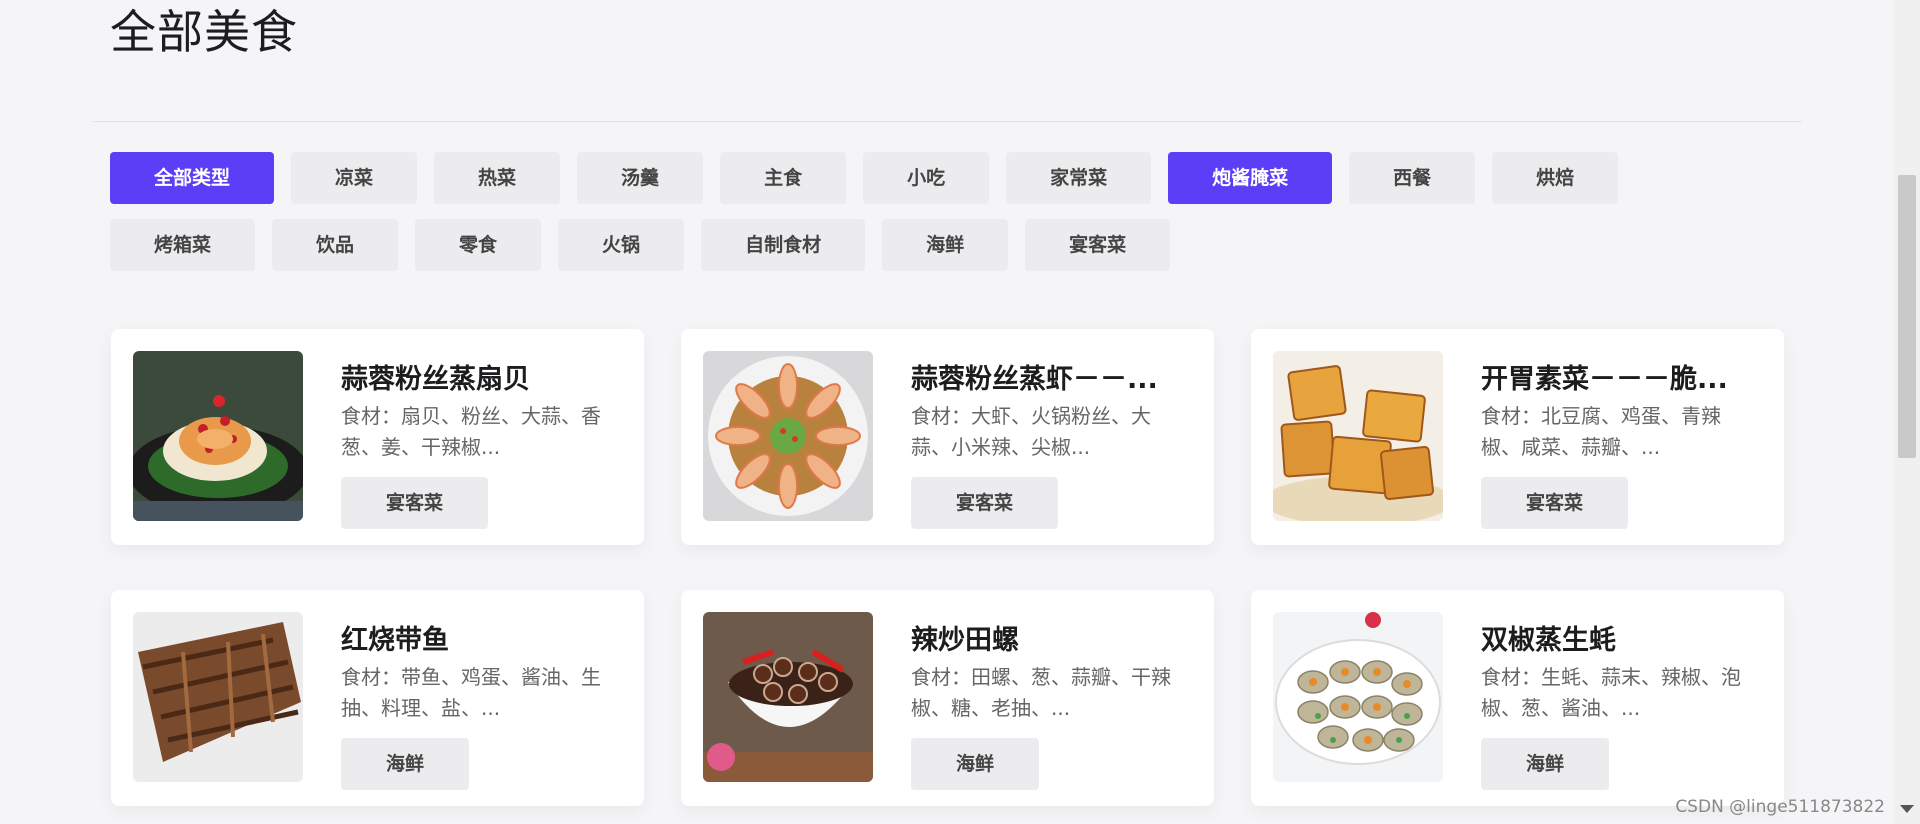 This screenshot has height=824, width=1920. Describe the element at coordinates (192, 178) in the screenshot. I see `filter-chip-all: 全部类型` at that location.